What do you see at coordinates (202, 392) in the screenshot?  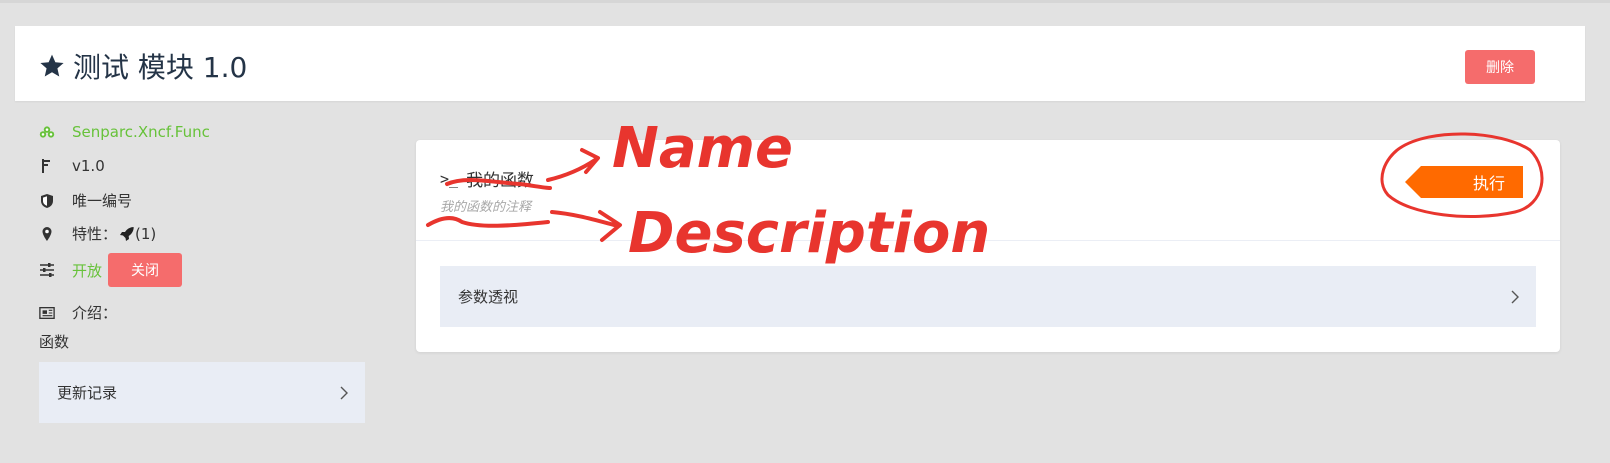 I see `changelog-collapse: 更新记录` at bounding box center [202, 392].